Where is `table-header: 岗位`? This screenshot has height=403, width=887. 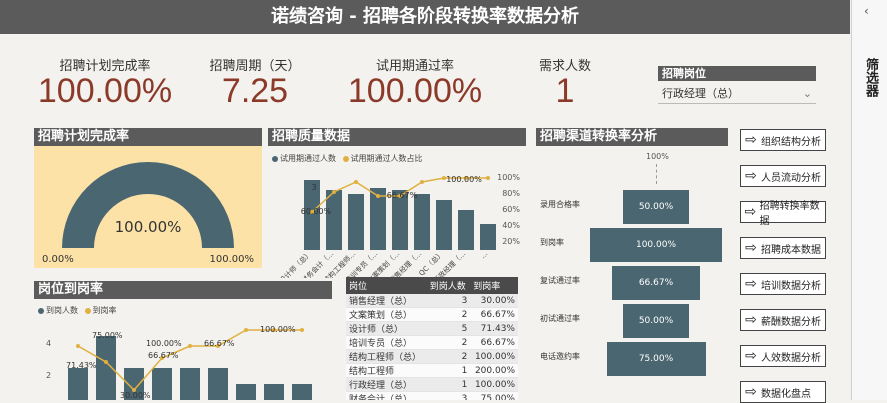 table-header: 岗位 is located at coordinates (386, 285).